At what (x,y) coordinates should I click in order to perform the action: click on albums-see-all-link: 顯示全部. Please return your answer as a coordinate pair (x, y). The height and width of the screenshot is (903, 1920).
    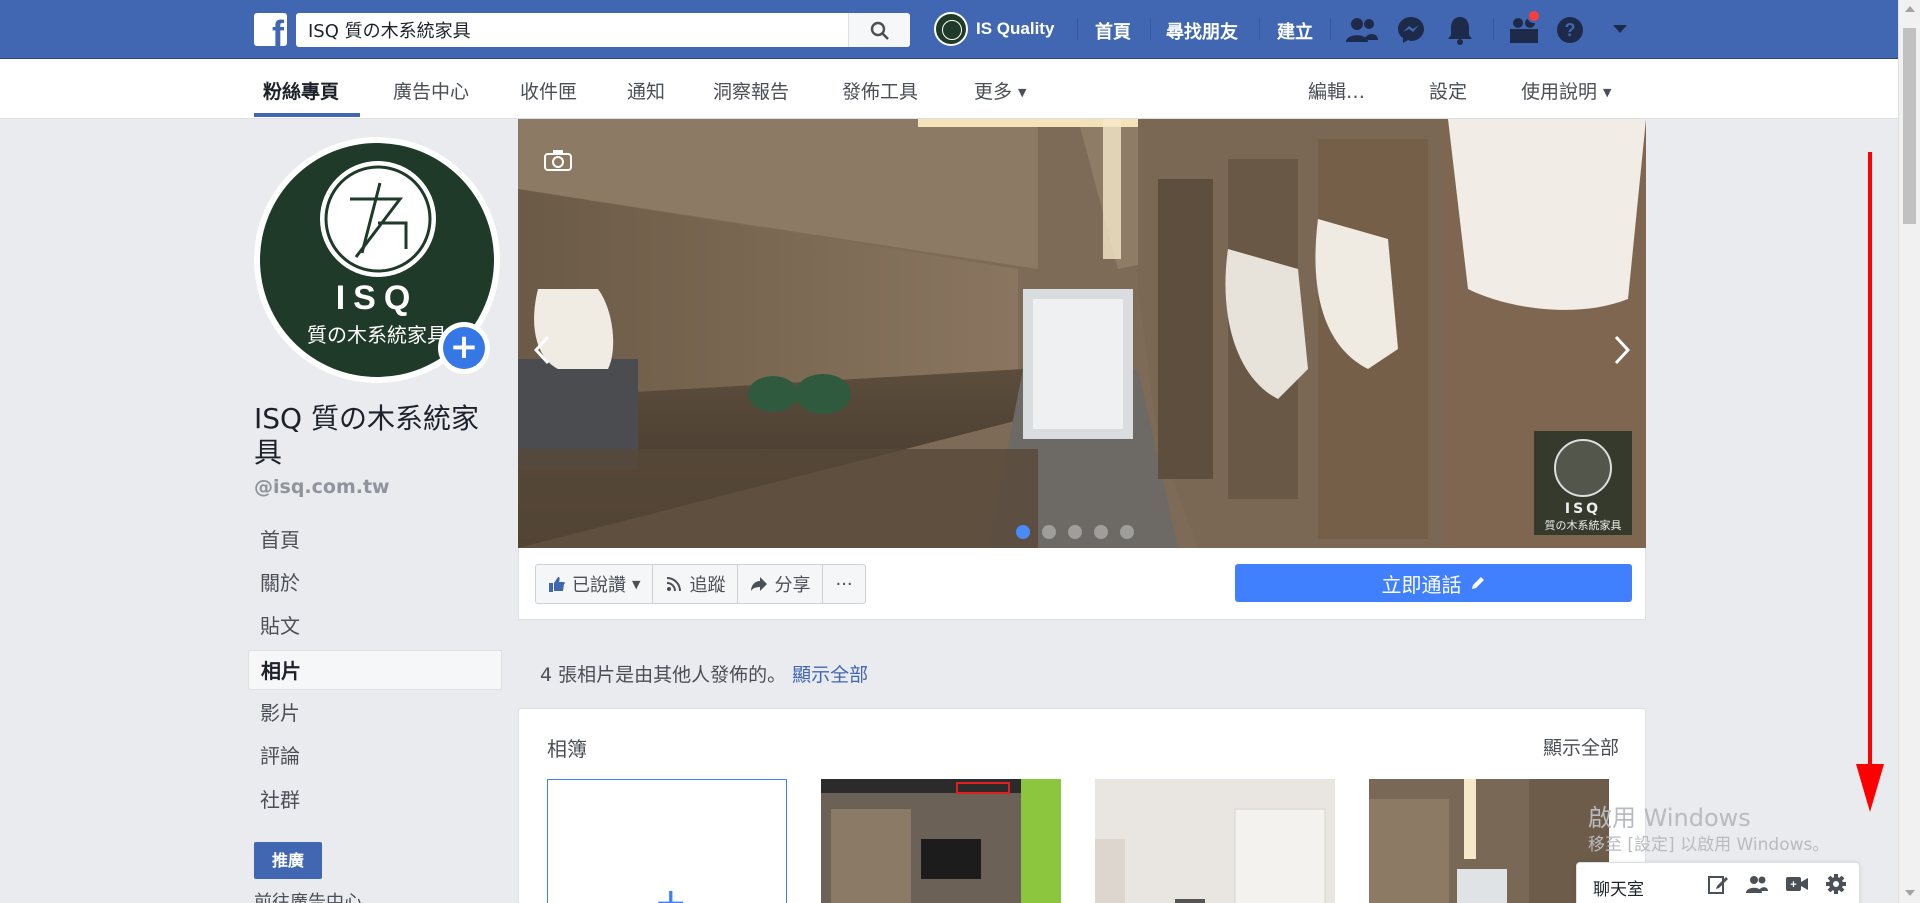
    Looking at the image, I should click on (1581, 746).